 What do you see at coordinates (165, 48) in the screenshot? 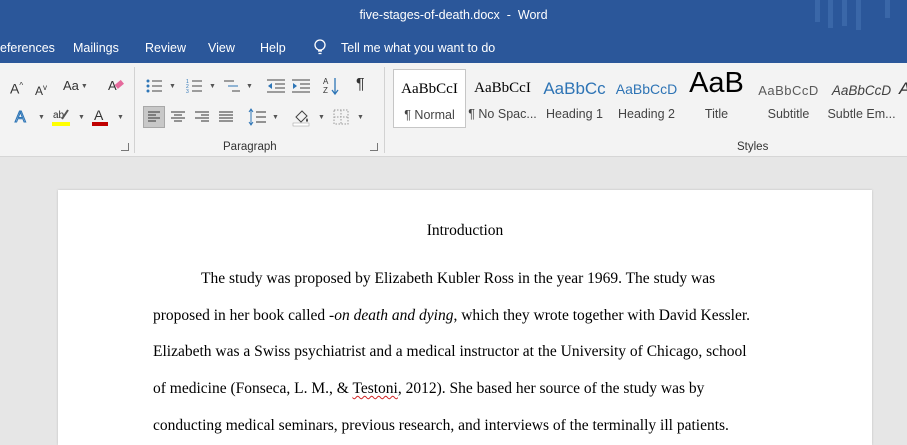
I see `tab-review: Review` at bounding box center [165, 48].